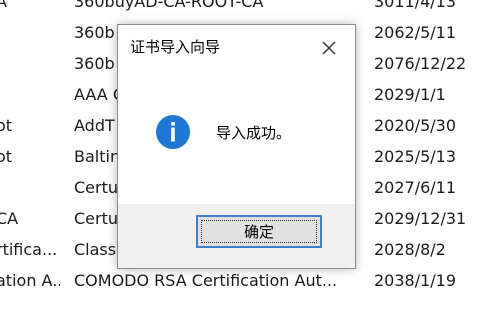 The image size is (485, 327). Describe the element at coordinates (410, 249) in the screenshot. I see `list-cell-expiration: 2028/8/2` at that location.